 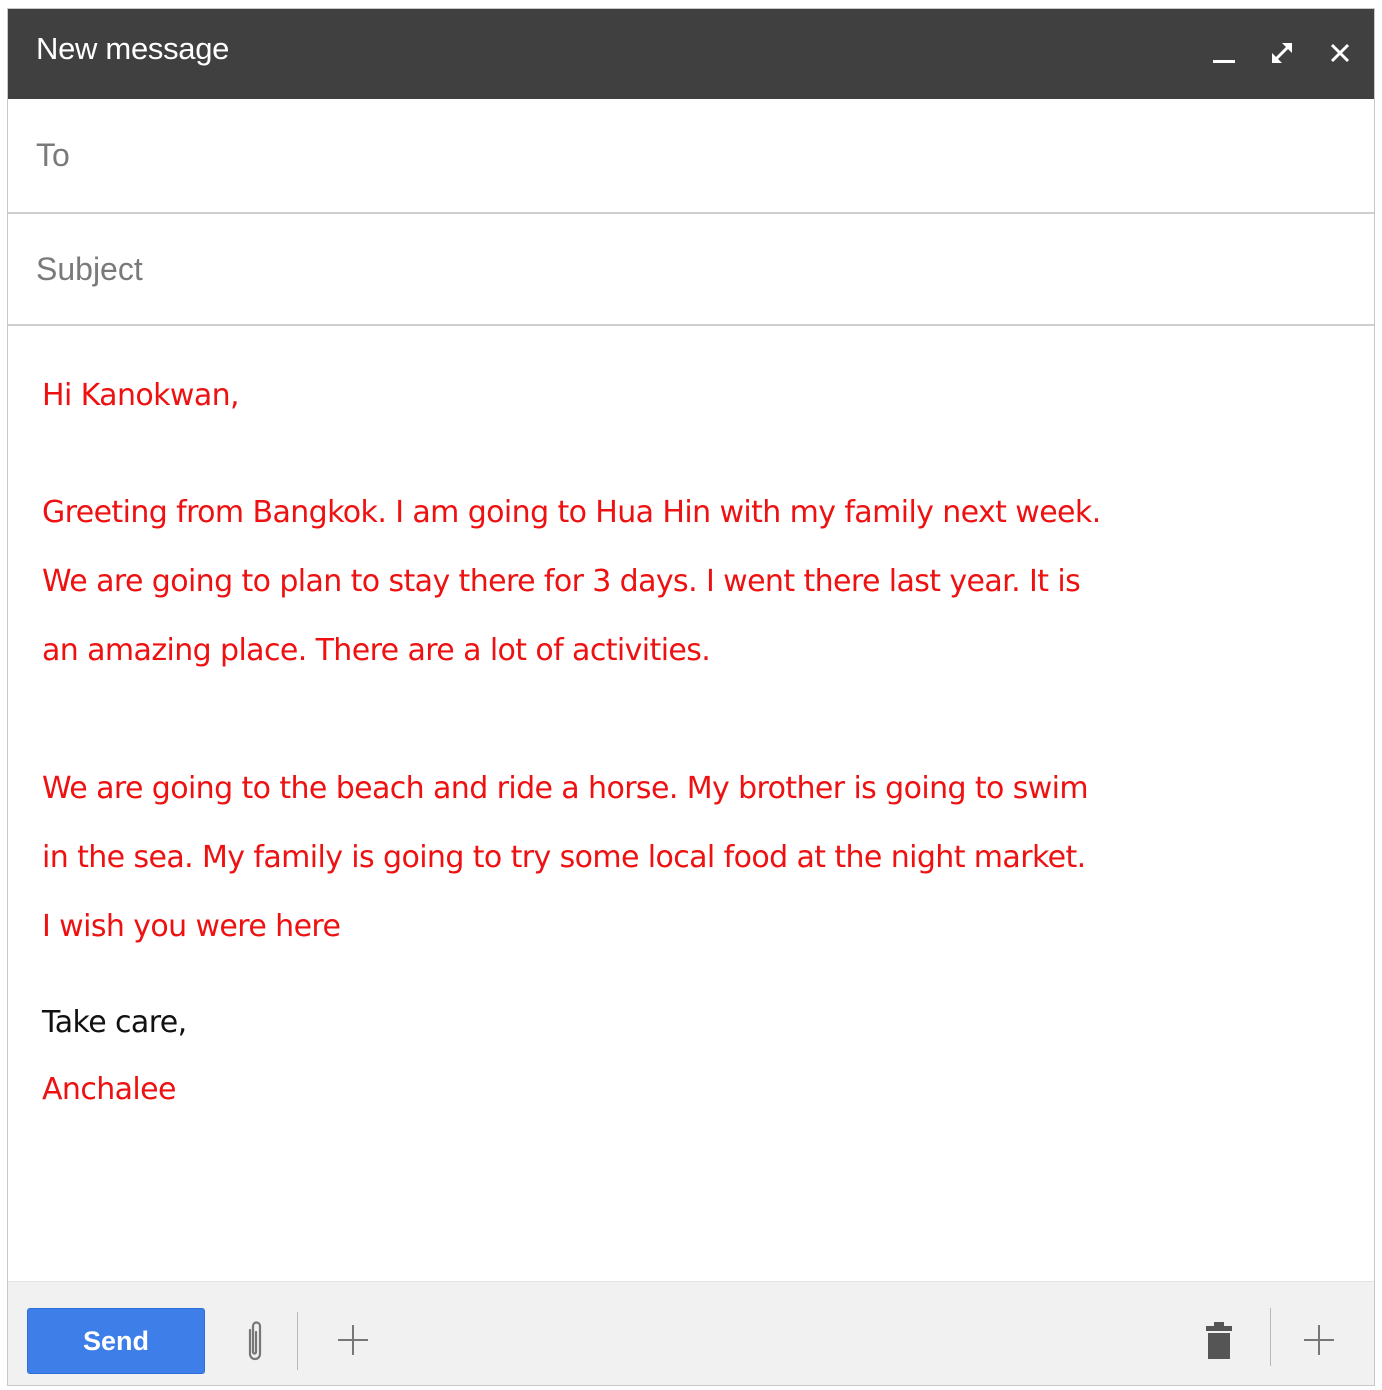 What do you see at coordinates (686, 155) in the screenshot?
I see `to-input` at bounding box center [686, 155].